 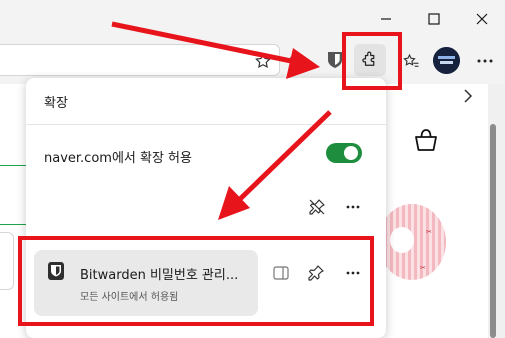 I want to click on product-image: ✂ ✂, so click(x=413, y=244).